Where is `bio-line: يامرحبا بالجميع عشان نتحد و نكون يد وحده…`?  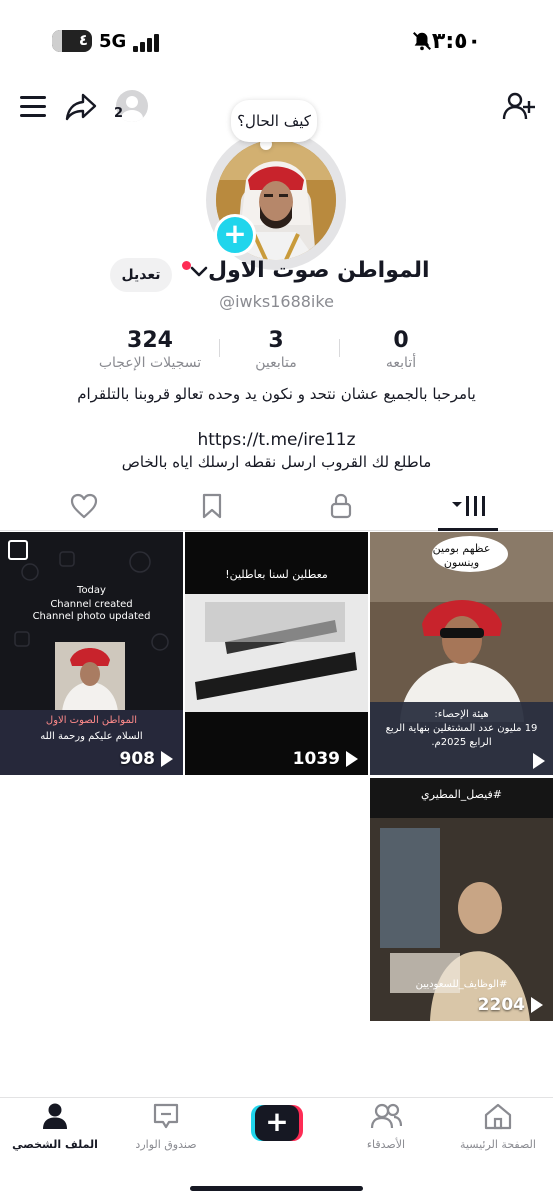
bio-line: يامرحبا بالجميع عشان نتحد و نكون يد وحده… is located at coordinates (276, 394).